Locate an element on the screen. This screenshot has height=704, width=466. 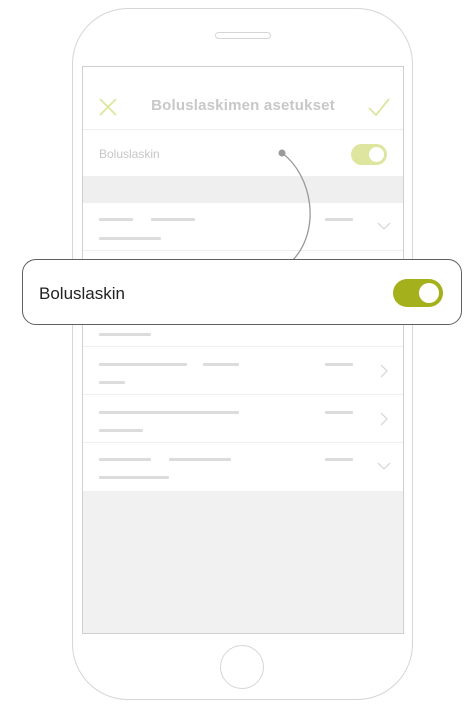
zoom-callout: Boluslaskin is located at coordinates (242, 292).